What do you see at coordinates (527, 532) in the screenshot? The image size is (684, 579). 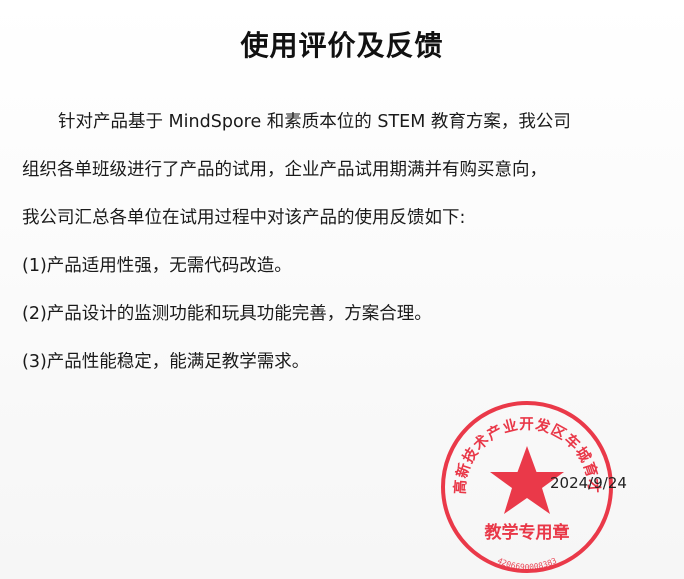 I see `seal-center-text: 教学专用章` at bounding box center [527, 532].